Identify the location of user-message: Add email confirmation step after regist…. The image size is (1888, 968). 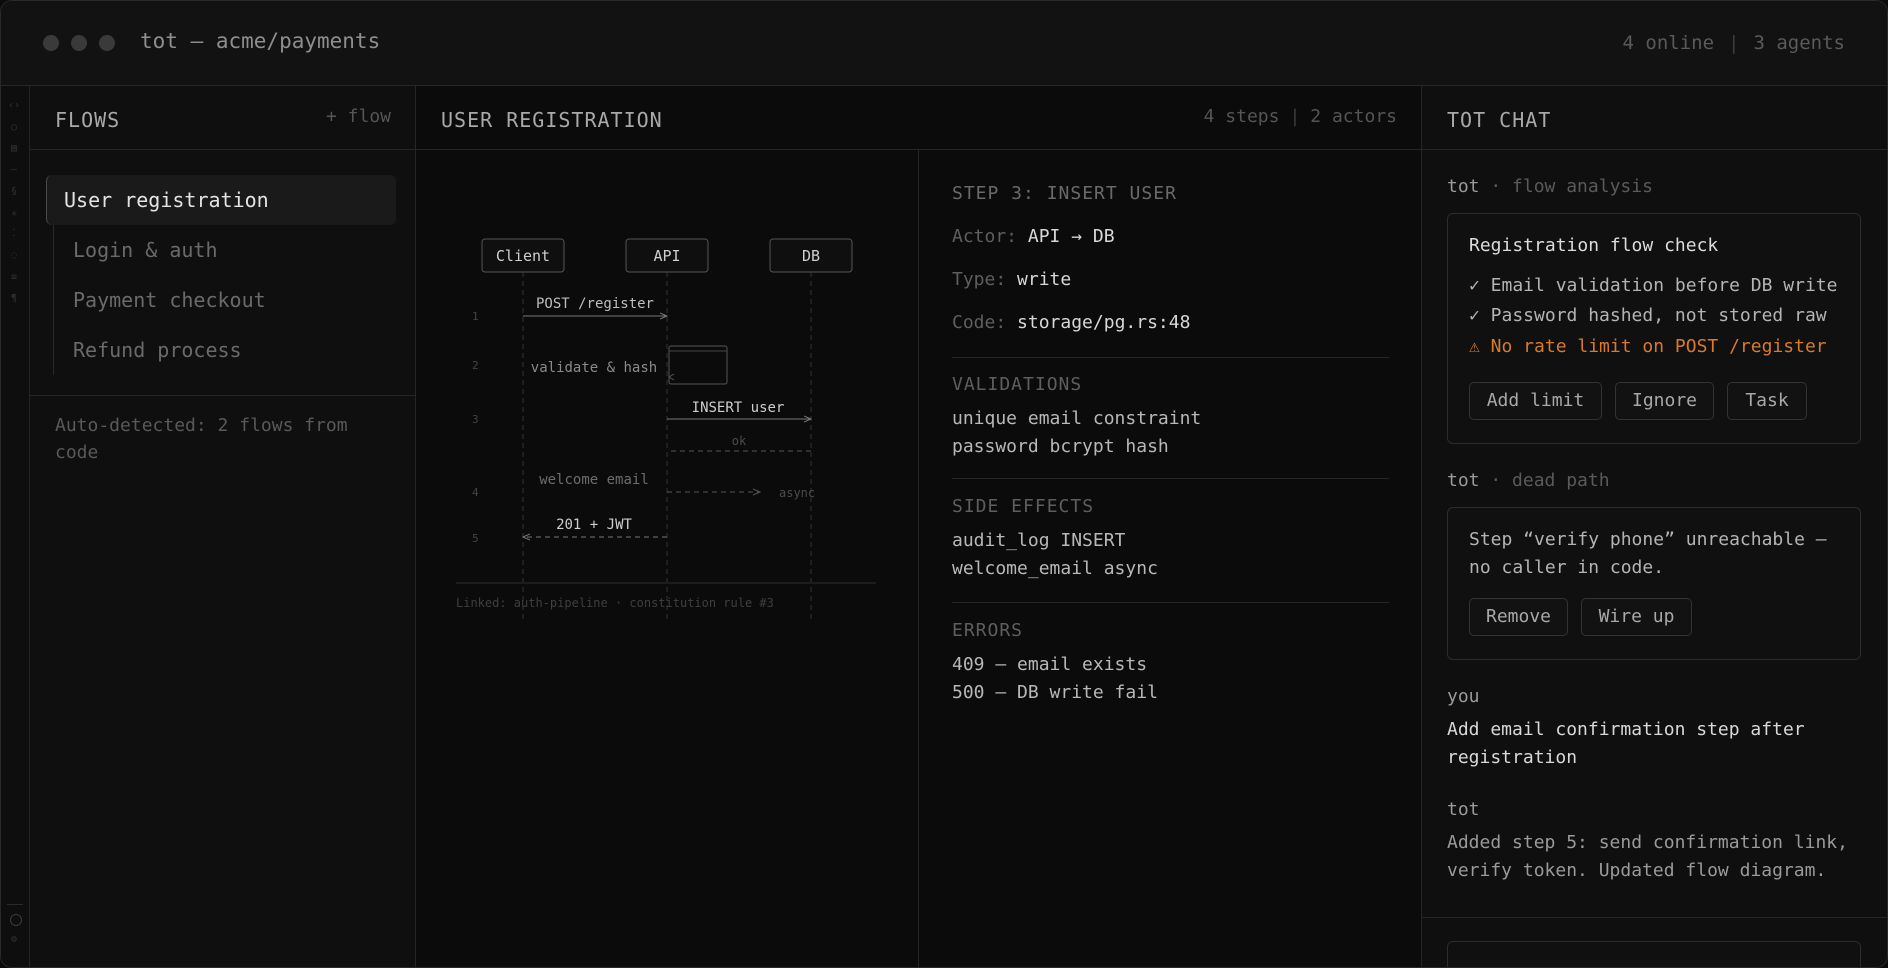
(1626, 743).